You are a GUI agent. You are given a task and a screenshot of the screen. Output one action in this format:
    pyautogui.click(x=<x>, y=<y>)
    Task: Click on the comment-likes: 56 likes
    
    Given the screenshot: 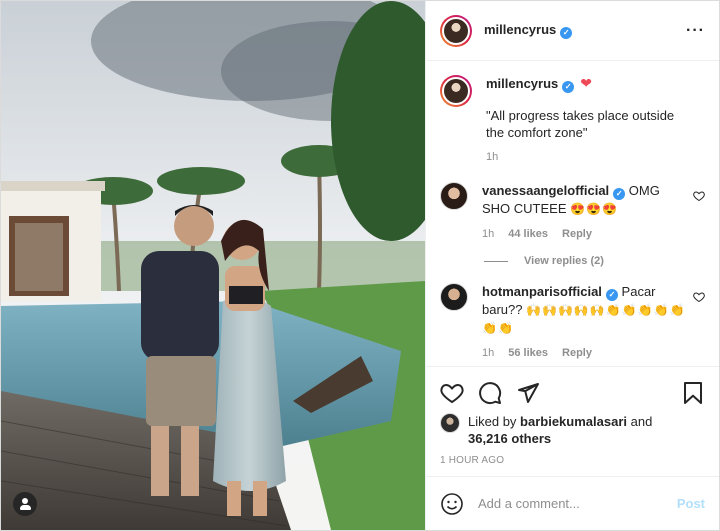 What is the action you would take?
    pyautogui.click(x=528, y=353)
    